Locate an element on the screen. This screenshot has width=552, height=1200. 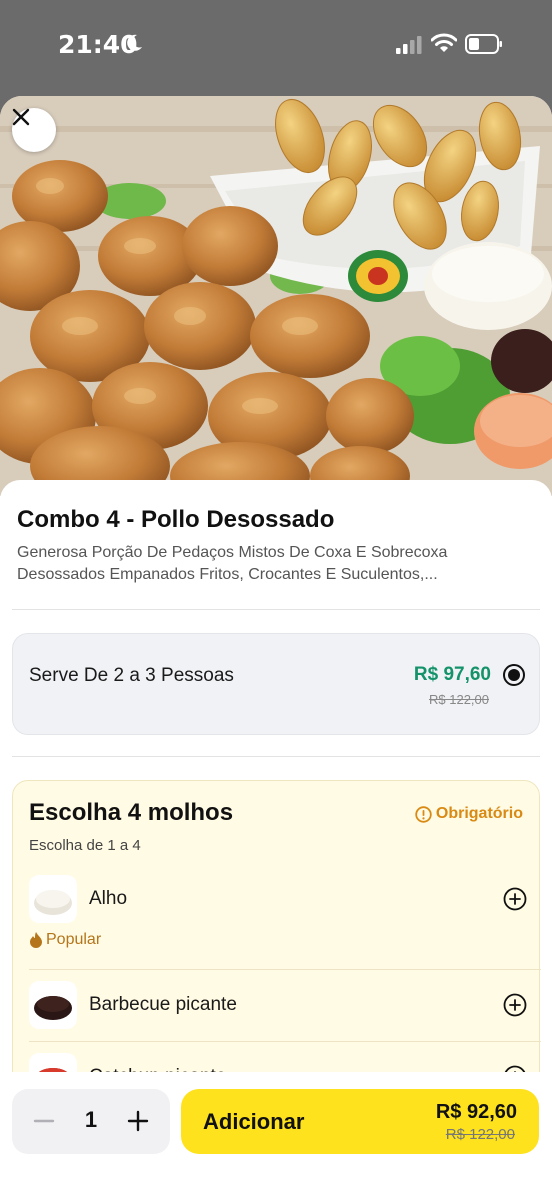
status-bar: 21:40 is located at coordinates (276, 46).